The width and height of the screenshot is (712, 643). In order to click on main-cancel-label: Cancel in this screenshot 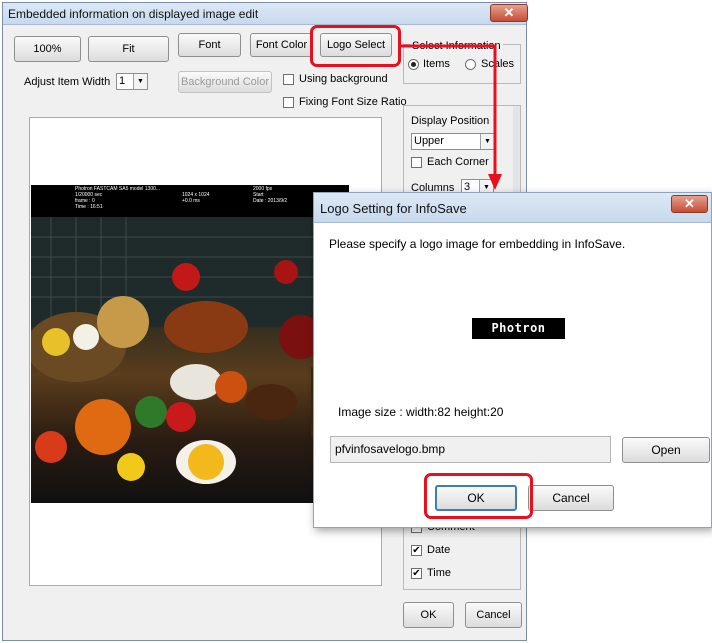, I will do `click(493, 615)`.